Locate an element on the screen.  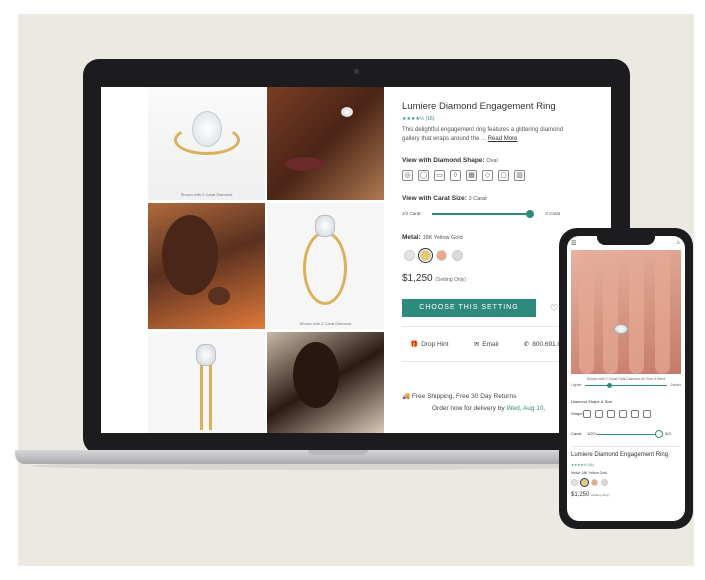
shape-label: Shape: is located at coordinates (577, 413).